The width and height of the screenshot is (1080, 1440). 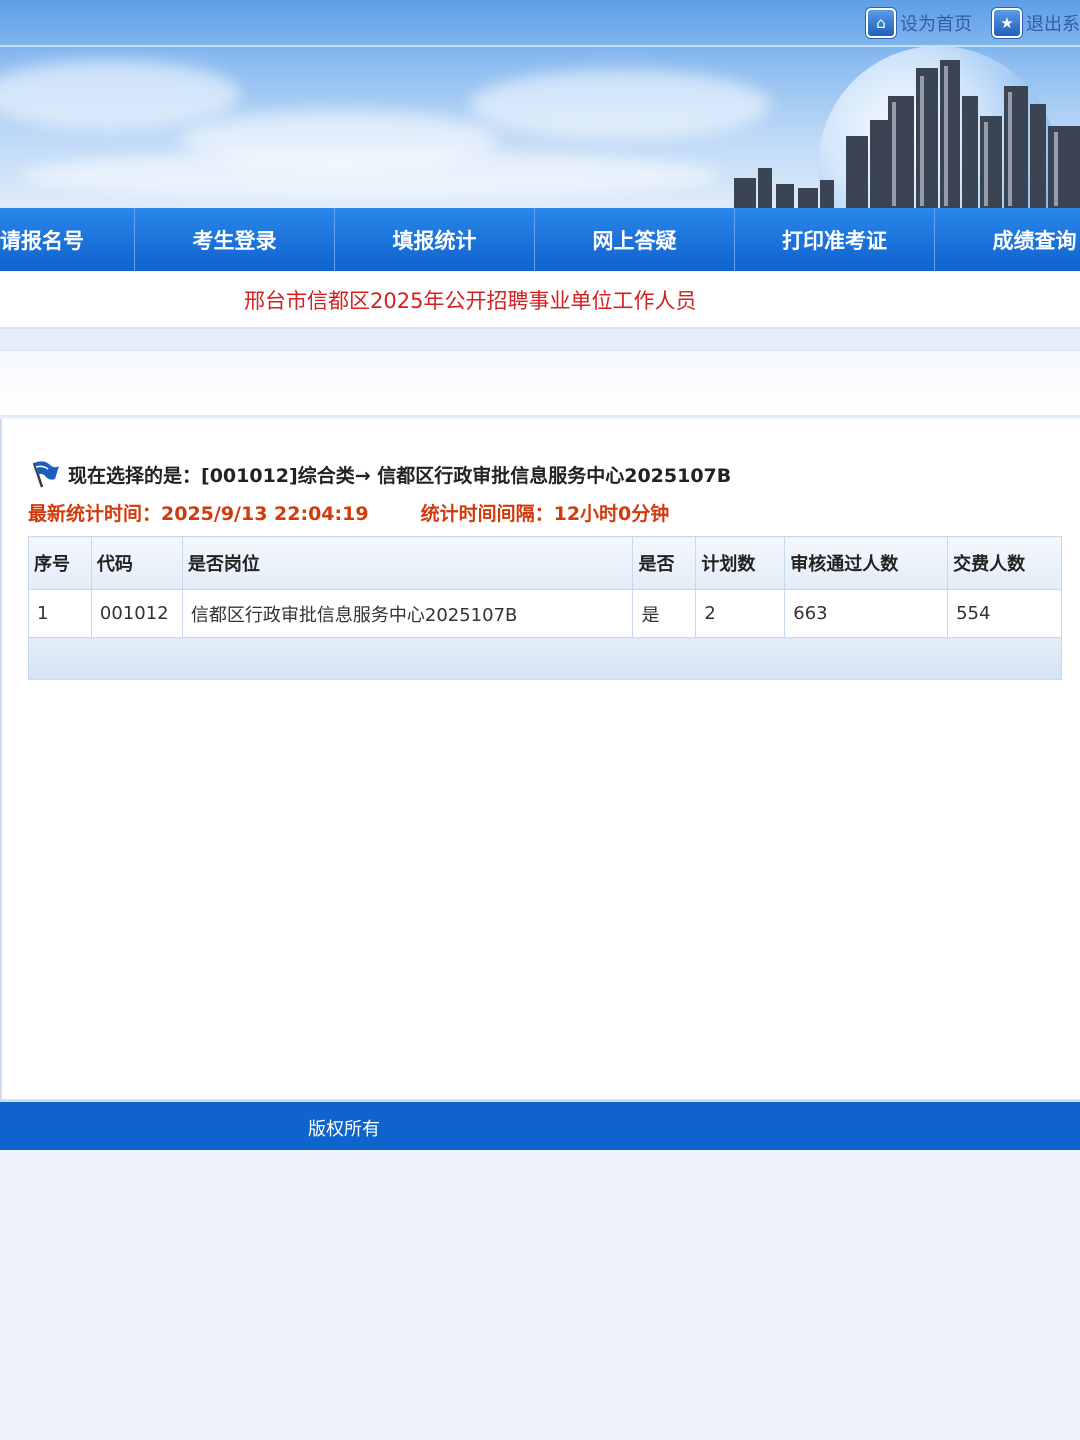 I want to click on logout-link: ★ 退出系, so click(x=1036, y=23).